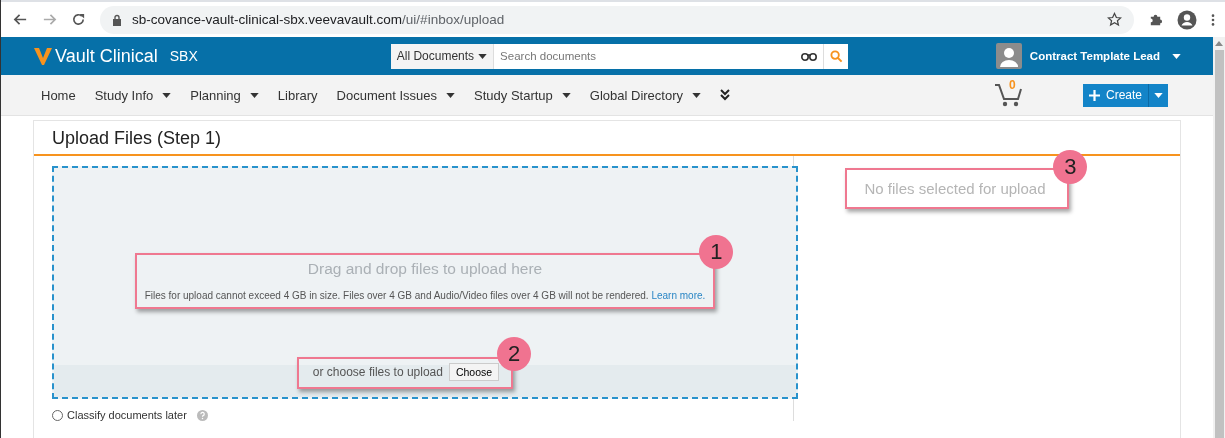  Describe the element at coordinates (396, 95) in the screenshot. I see `nav-item: Document Issues` at that location.